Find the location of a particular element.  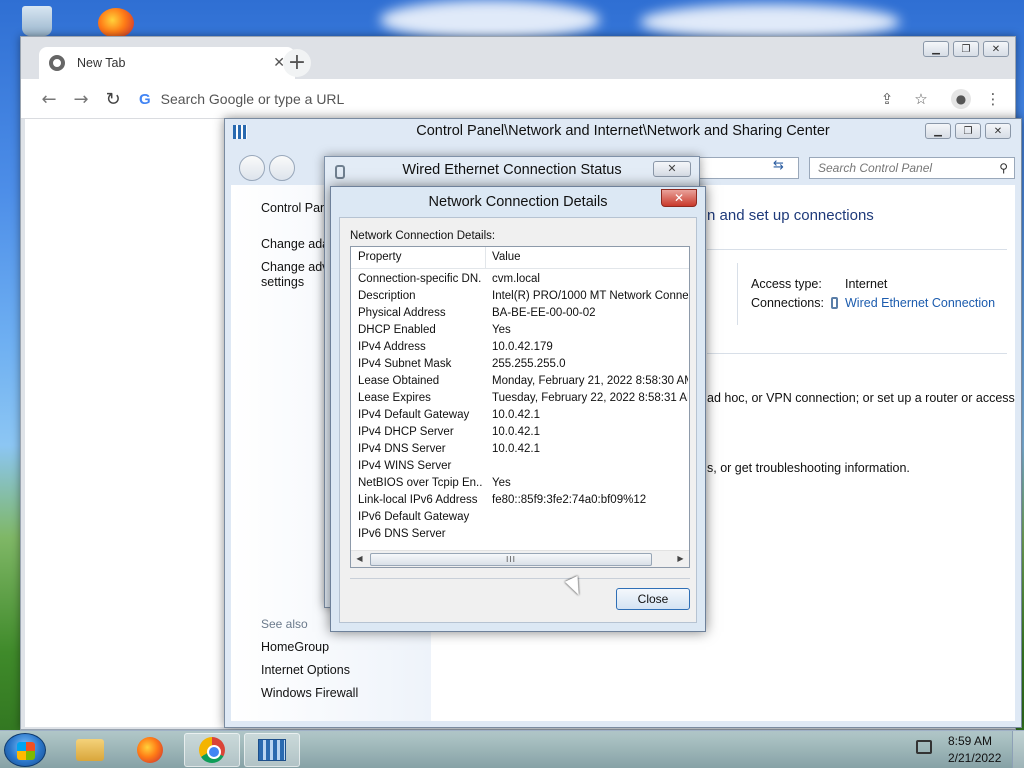

scroll-thumb: III is located at coordinates (511, 559).